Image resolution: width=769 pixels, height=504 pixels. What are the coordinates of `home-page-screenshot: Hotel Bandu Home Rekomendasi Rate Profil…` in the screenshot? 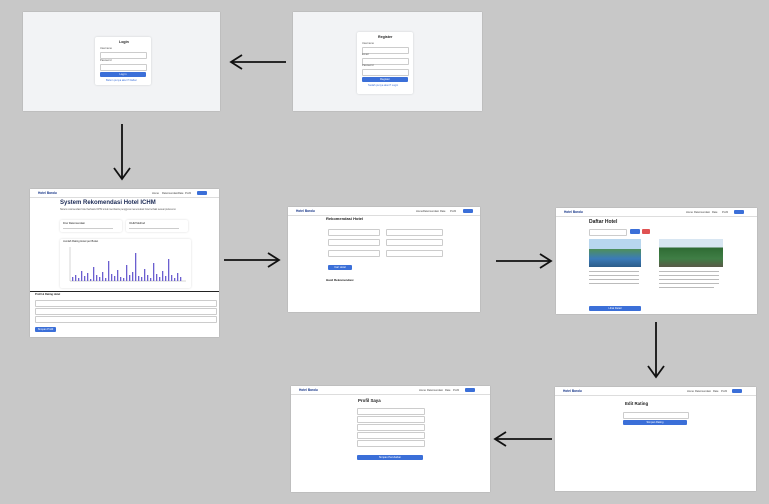 It's located at (124, 263).